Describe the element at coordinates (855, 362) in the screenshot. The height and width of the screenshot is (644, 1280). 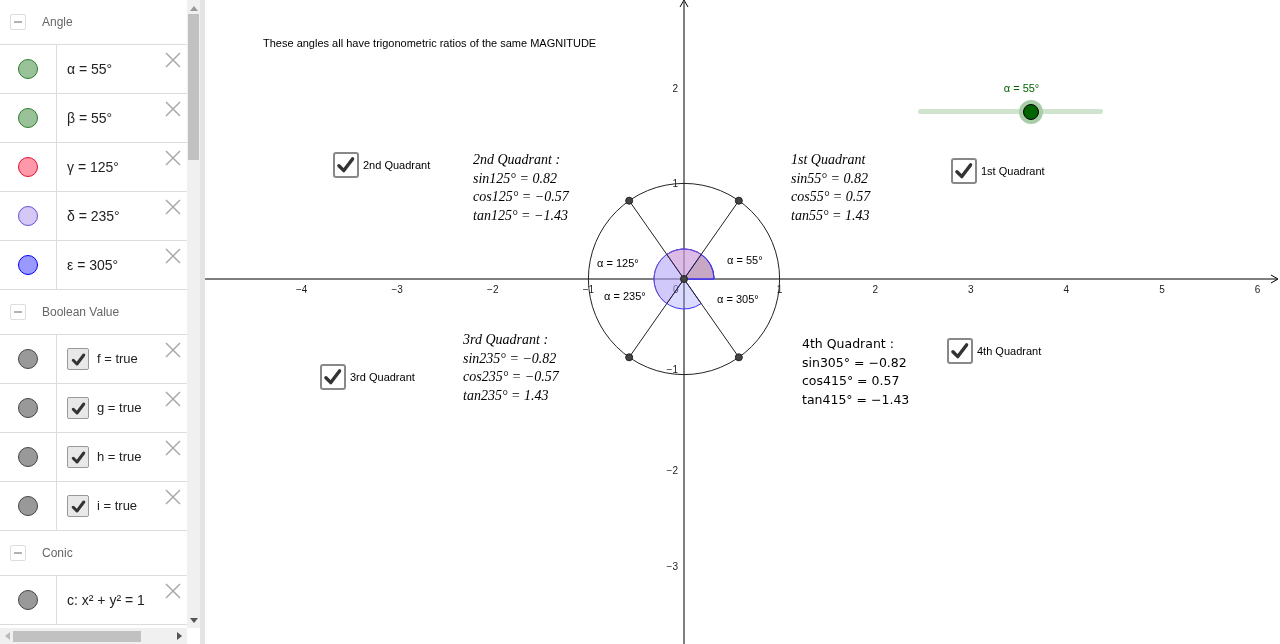
I see `formula-line: sin305° = −0.82` at that location.